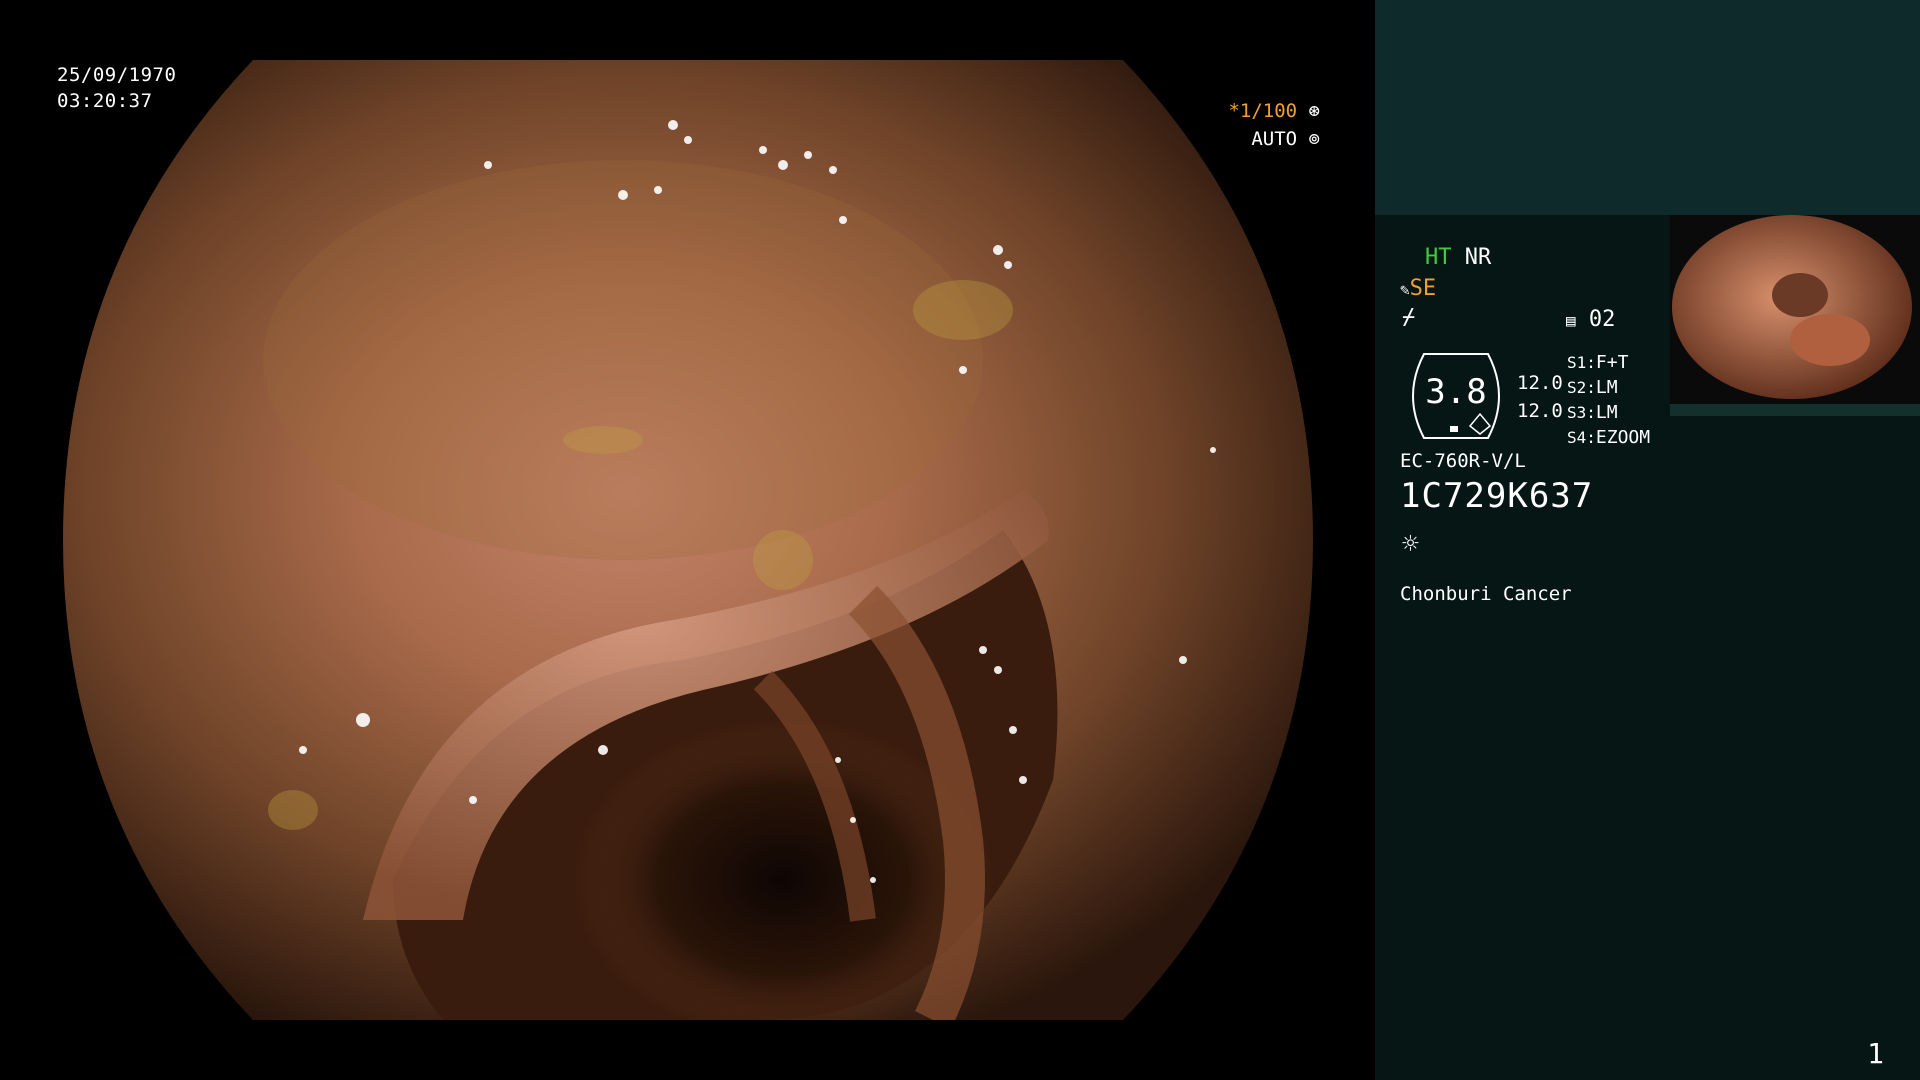  Describe the element at coordinates (1647, 107) in the screenshot. I see `panel-header` at that location.